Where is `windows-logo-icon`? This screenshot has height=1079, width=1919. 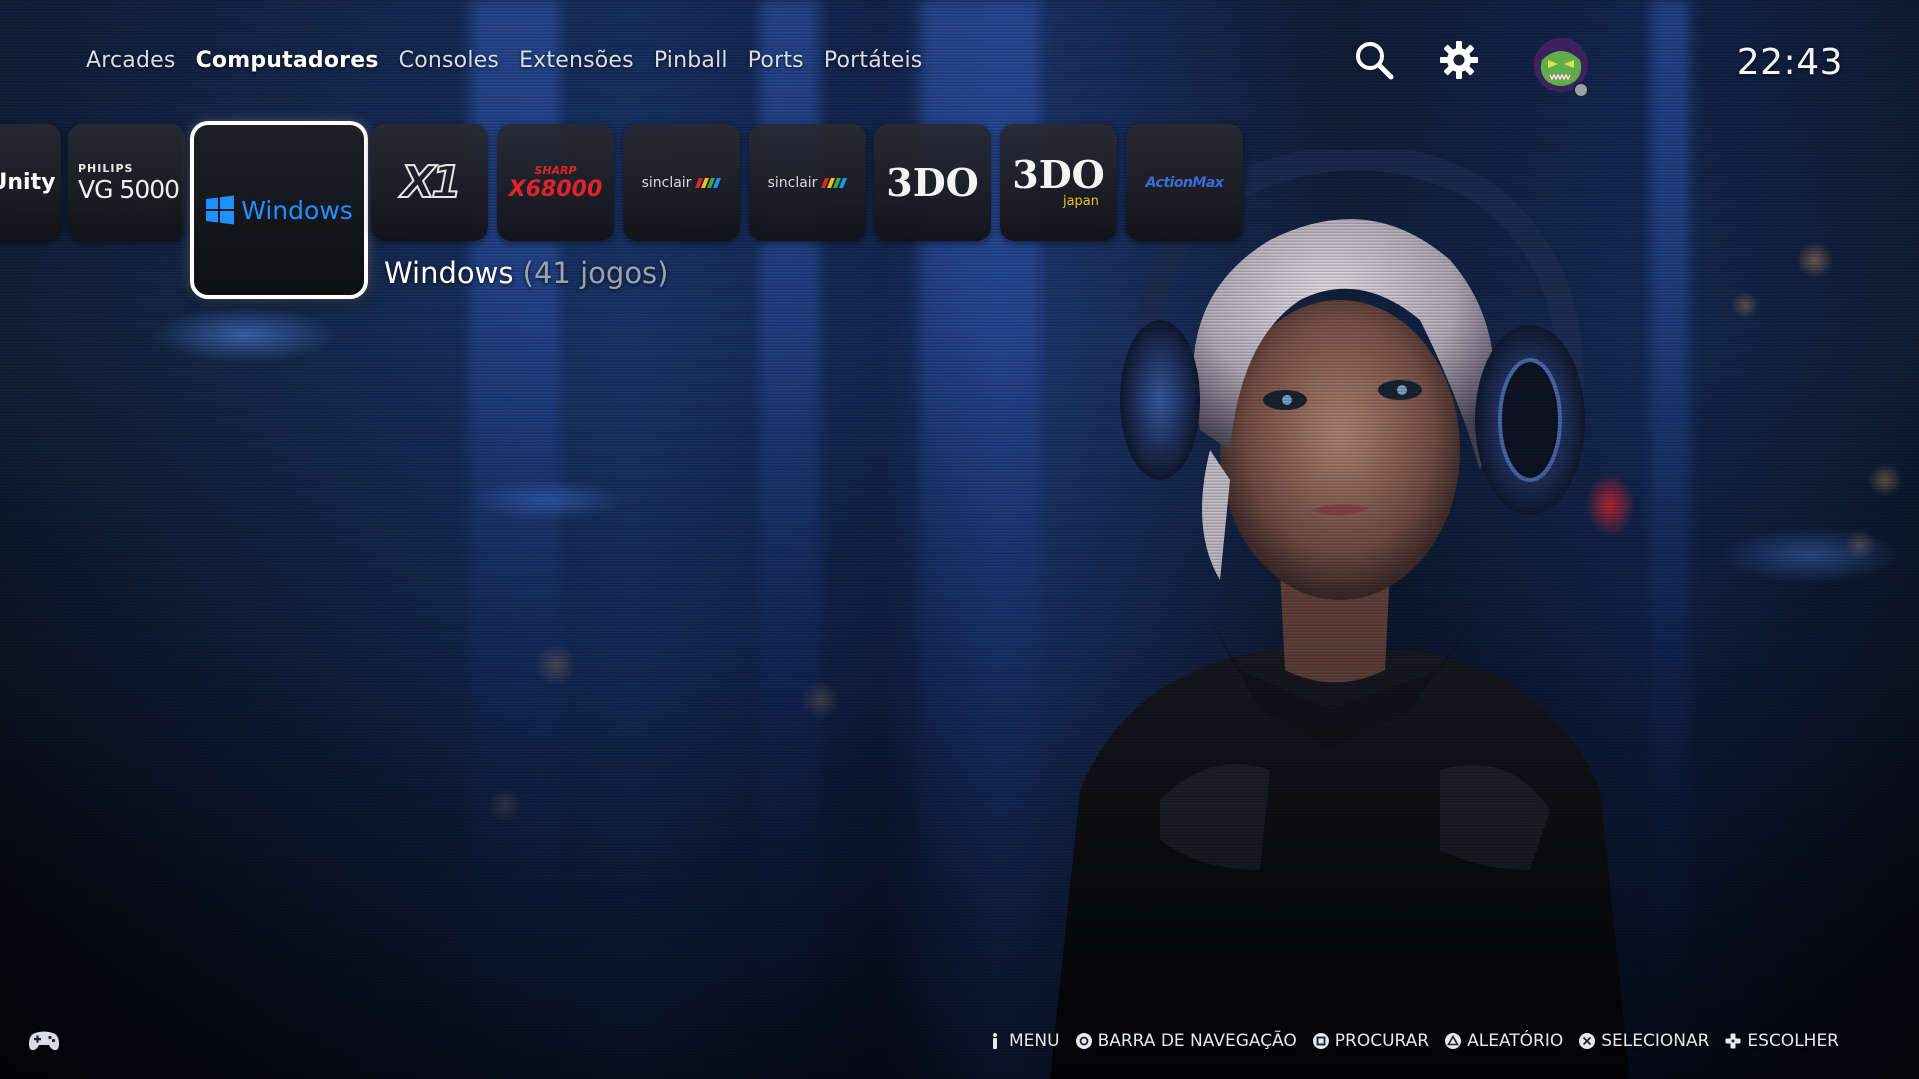 windows-logo-icon is located at coordinates (220, 210).